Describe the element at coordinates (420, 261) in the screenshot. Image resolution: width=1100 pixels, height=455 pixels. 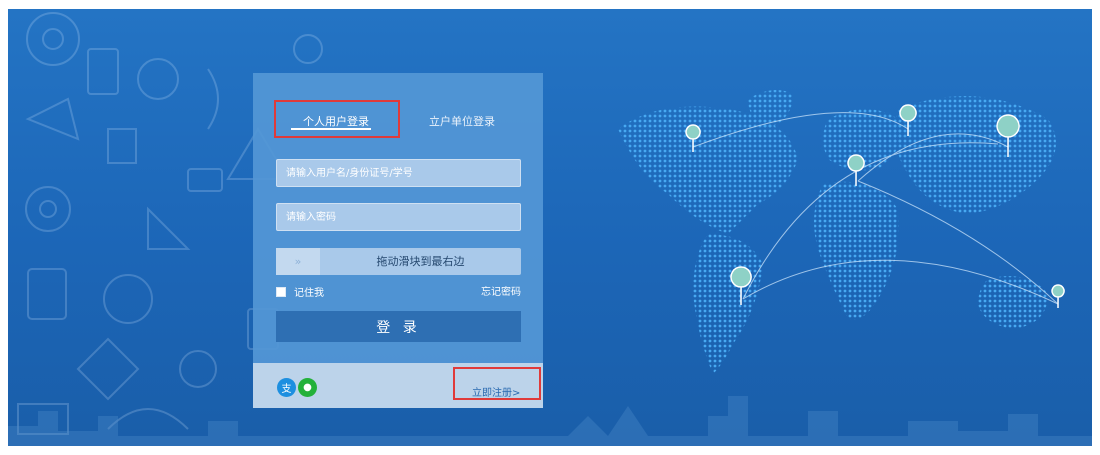
I see `slider-hint: 拖动滑块到最右边` at that location.